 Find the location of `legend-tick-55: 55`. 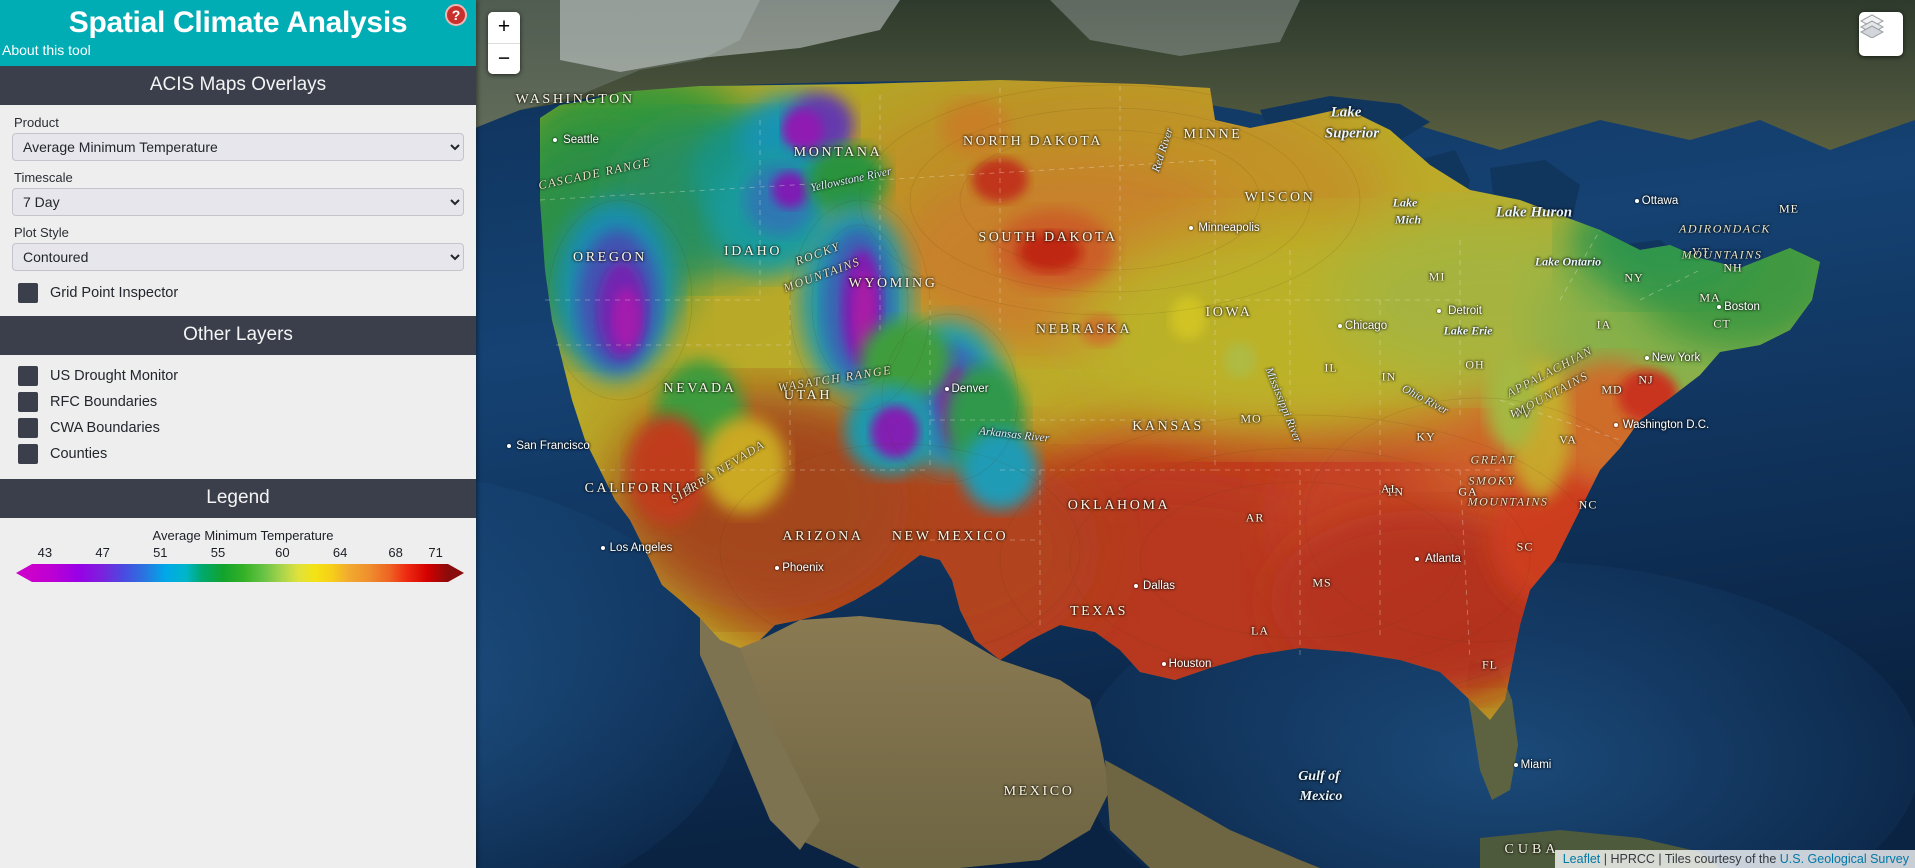

legend-tick-55: 55 is located at coordinates (218, 553).